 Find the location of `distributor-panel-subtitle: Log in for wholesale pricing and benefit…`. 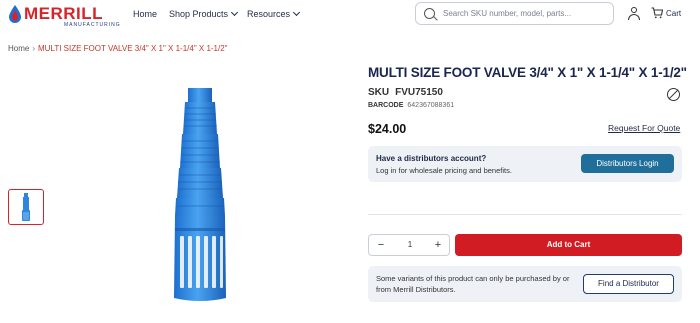

distributor-panel-subtitle: Log in for wholesale pricing and benefit… is located at coordinates (444, 170).